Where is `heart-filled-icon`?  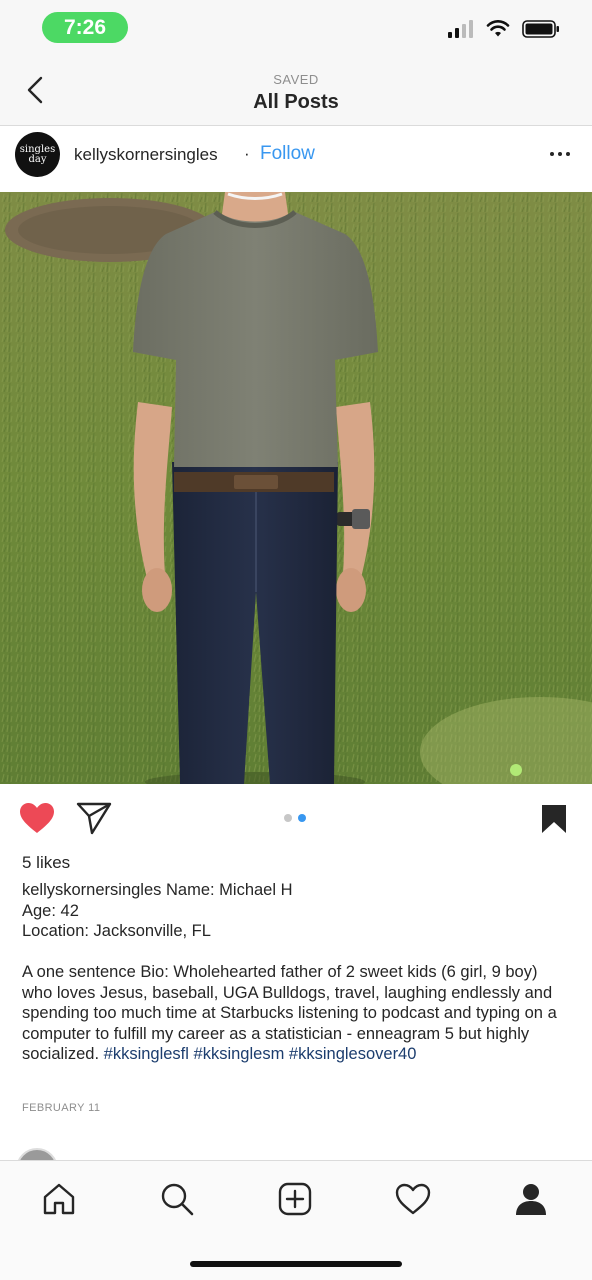 heart-filled-icon is located at coordinates (37, 820).